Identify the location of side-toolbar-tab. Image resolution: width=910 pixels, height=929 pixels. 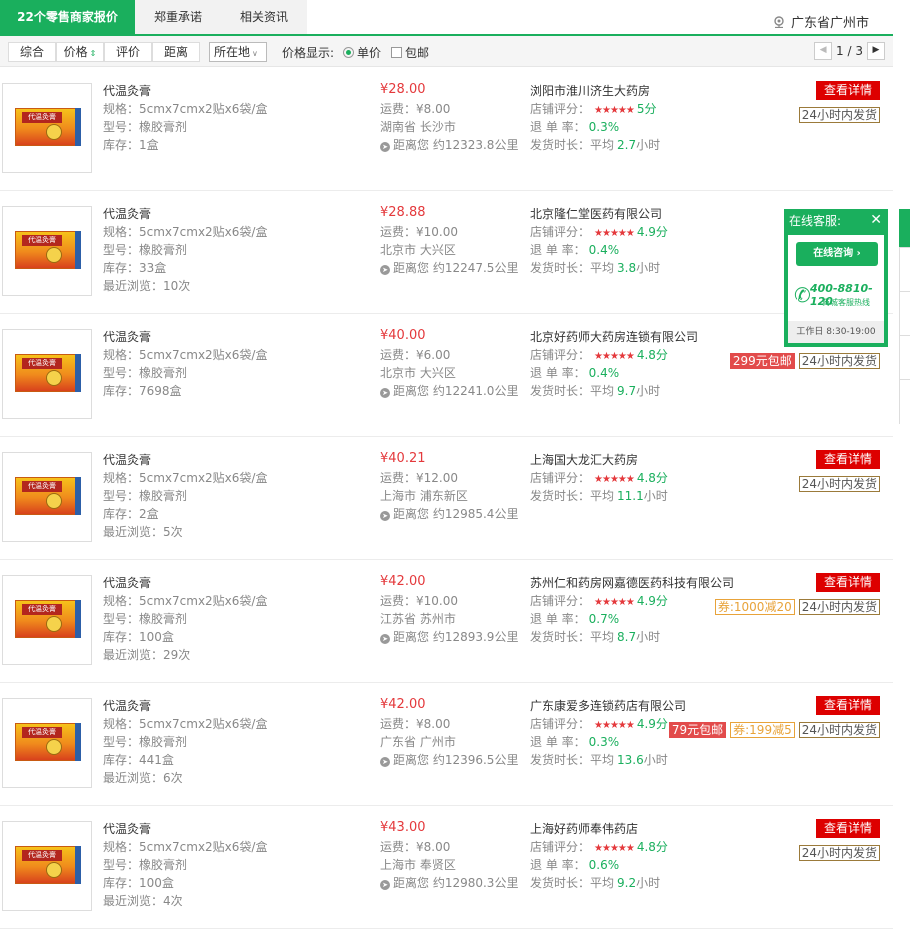
(904, 228).